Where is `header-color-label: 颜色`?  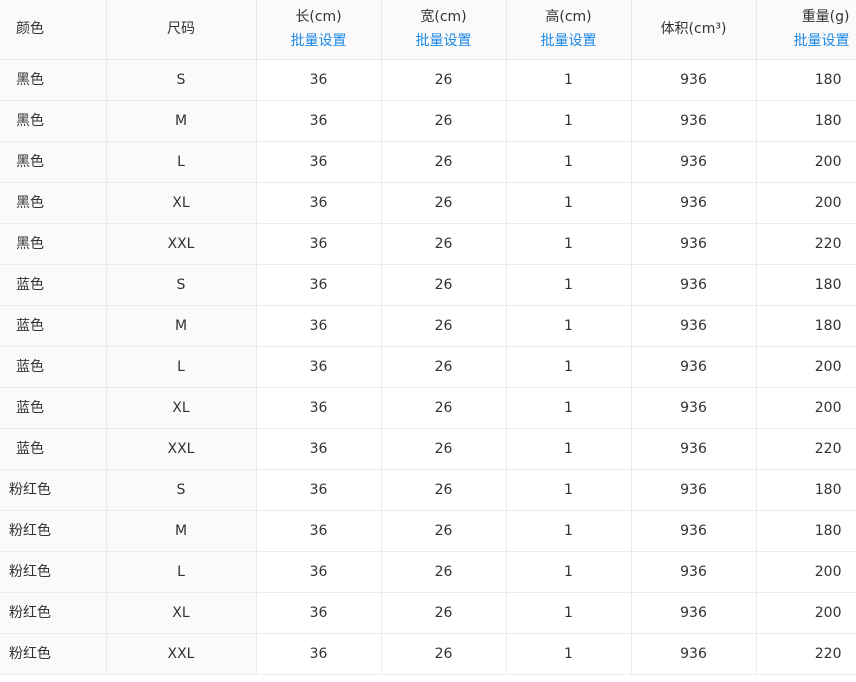 header-color-label: 颜色 is located at coordinates (30, 29).